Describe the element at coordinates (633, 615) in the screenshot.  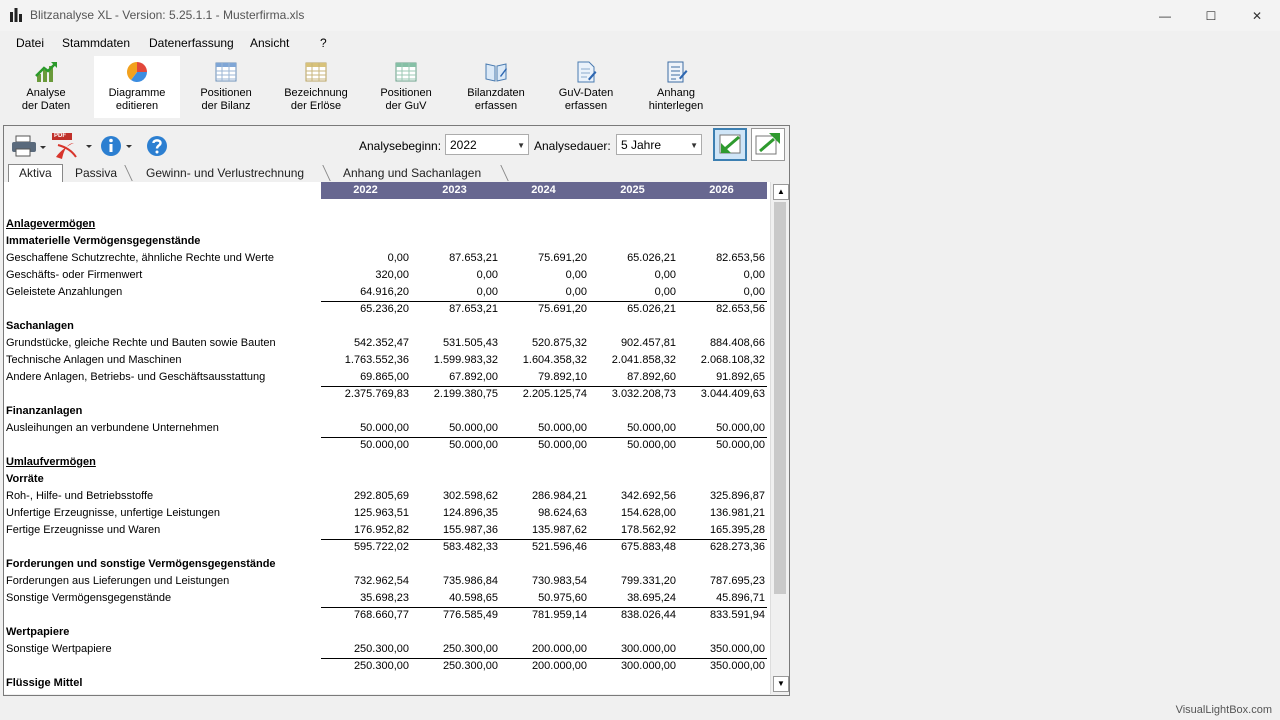
I see `value-cell: 838.026,44` at that location.